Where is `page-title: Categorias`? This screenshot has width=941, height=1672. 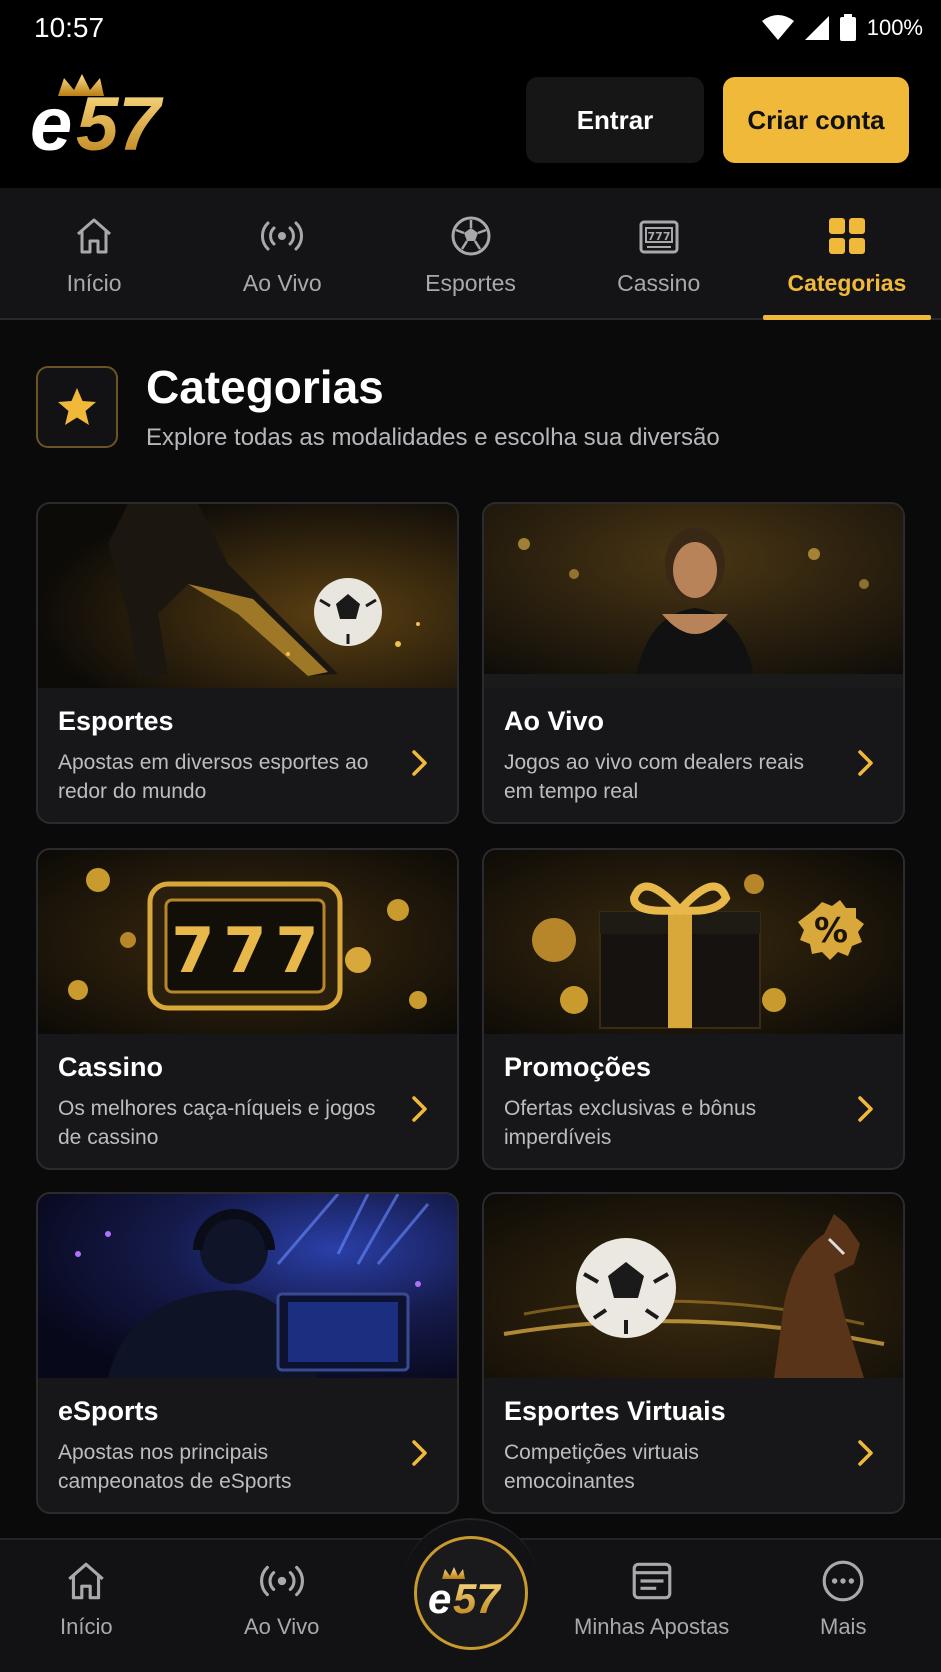 page-title: Categorias is located at coordinates (265, 387).